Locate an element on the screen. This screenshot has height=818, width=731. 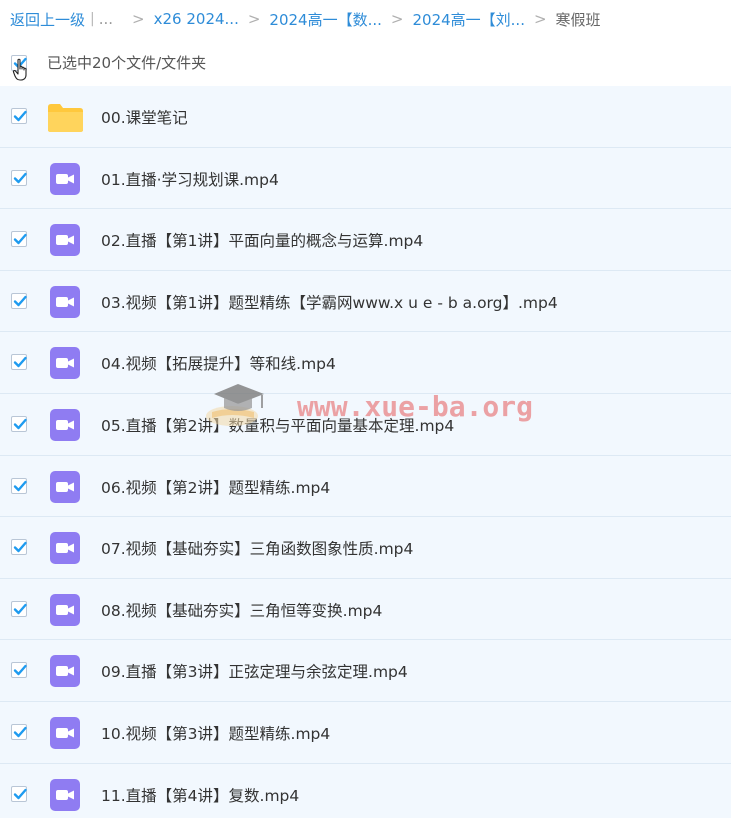
file-row: 09.直播【第3讲】正弦定理与余弦定理.mp4 is located at coordinates (365, 671).